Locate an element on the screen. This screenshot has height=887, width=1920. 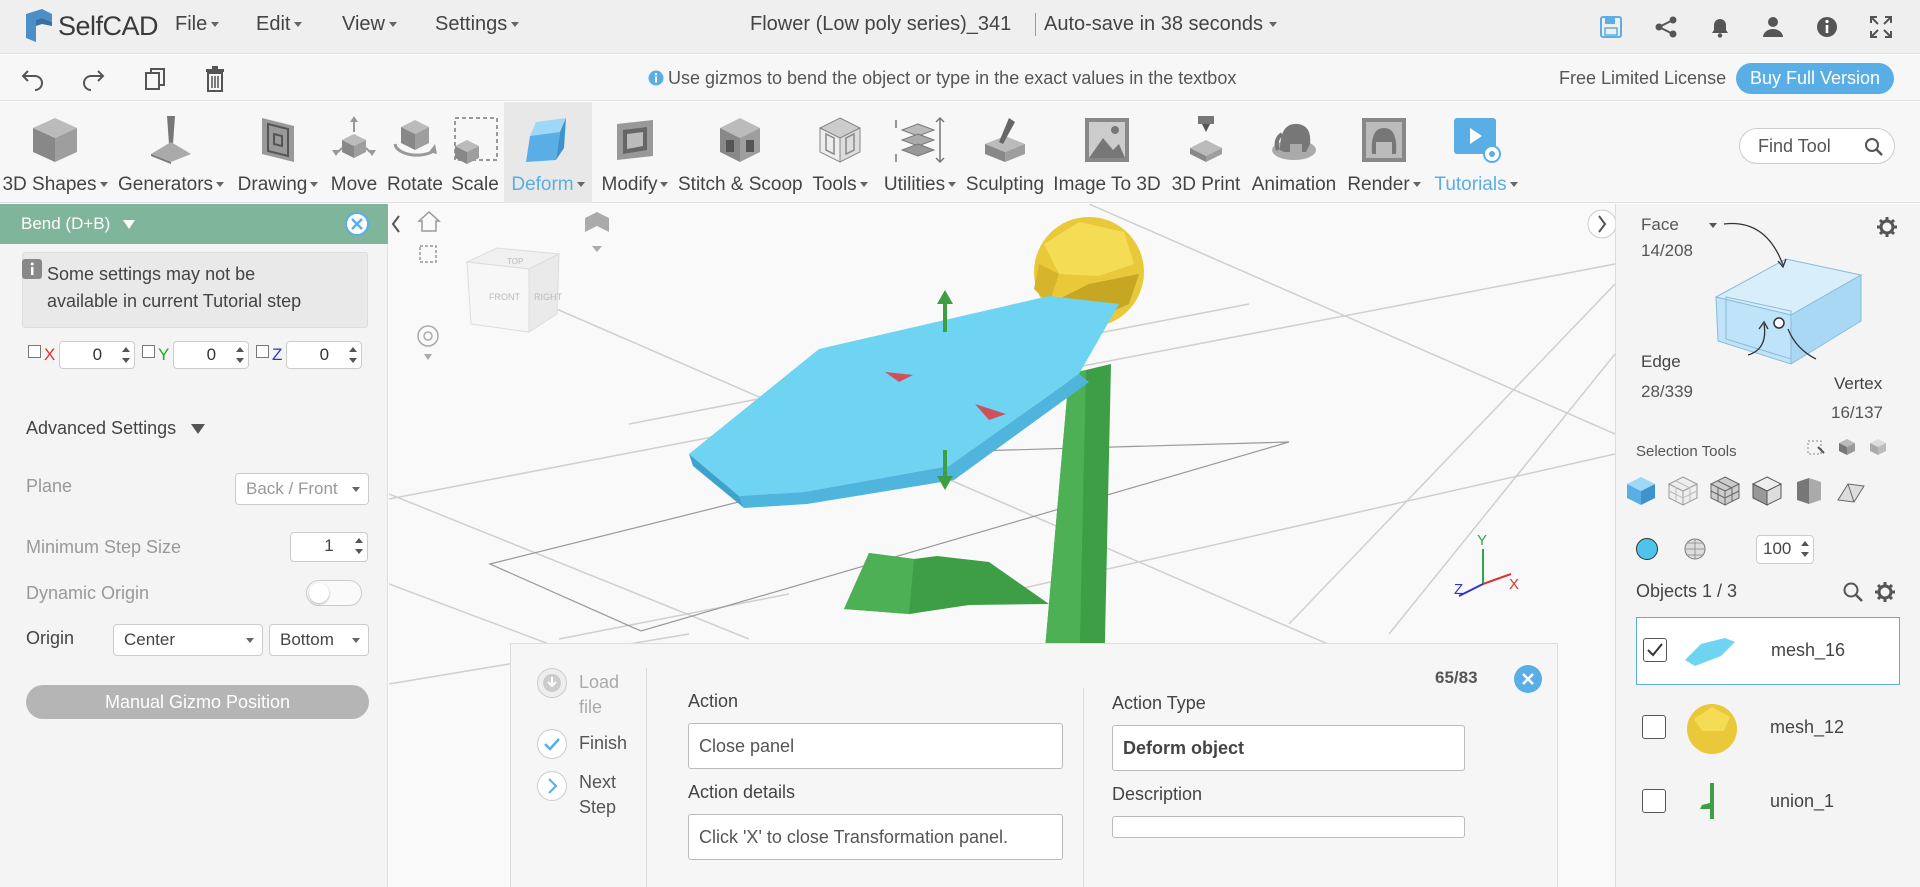
tool-drawing: Drawing is located at coordinates (278, 152).